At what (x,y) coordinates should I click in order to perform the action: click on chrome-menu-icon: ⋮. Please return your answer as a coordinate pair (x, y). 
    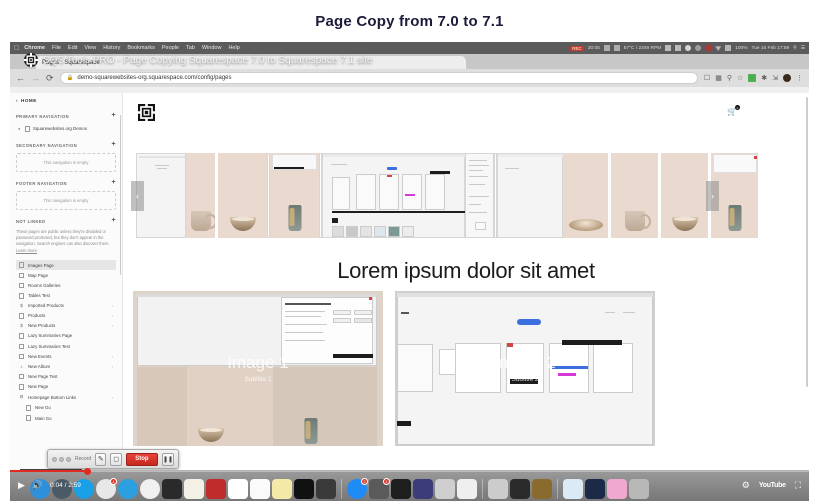
    Looking at the image, I should click on (799, 78).